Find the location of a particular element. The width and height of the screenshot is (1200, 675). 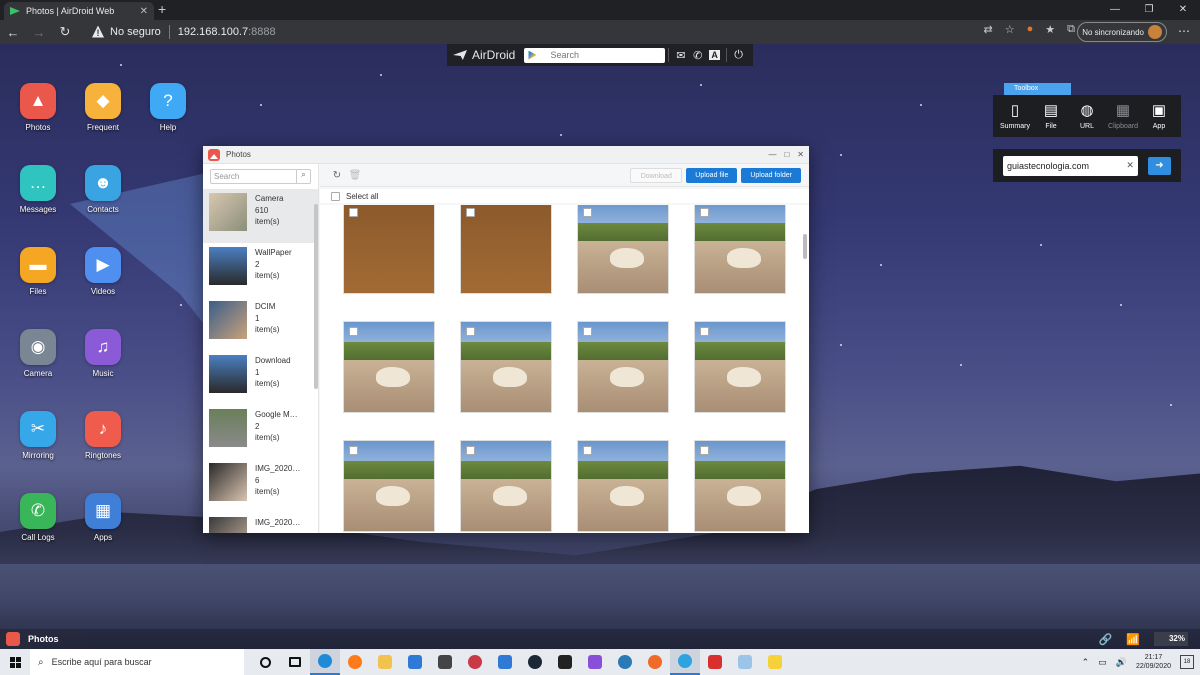

close-icon: ✕ is located at coordinates (800, 154).